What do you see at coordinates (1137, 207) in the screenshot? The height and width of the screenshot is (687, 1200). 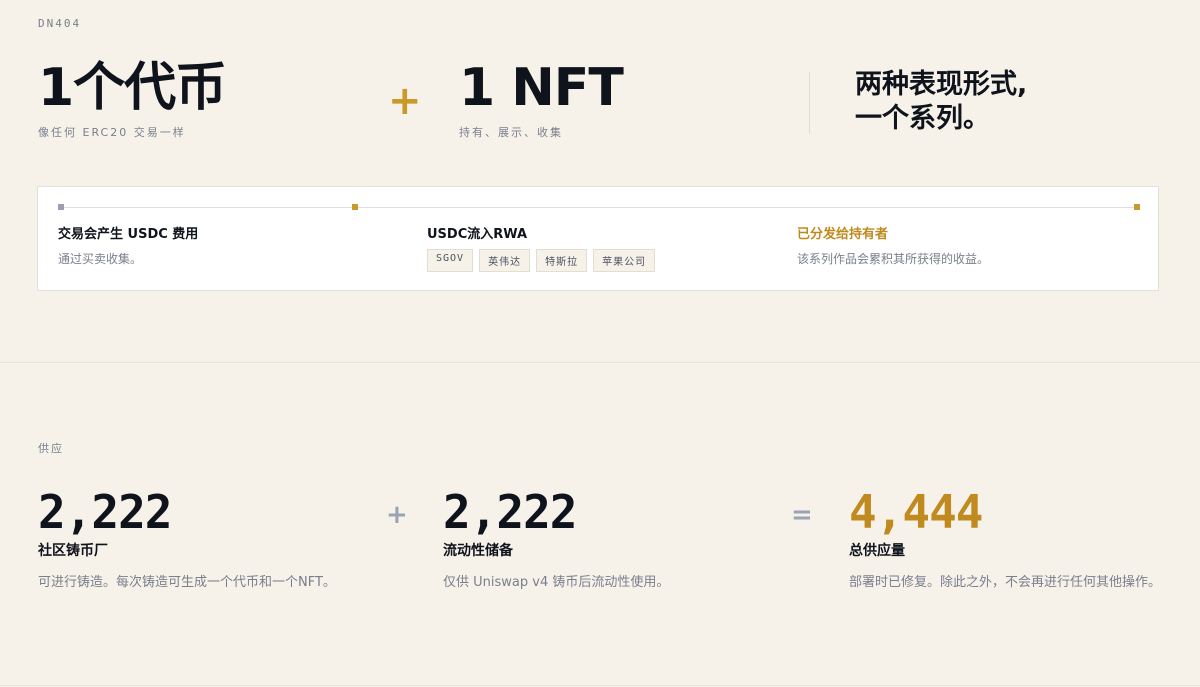 I see `flow-node-end` at bounding box center [1137, 207].